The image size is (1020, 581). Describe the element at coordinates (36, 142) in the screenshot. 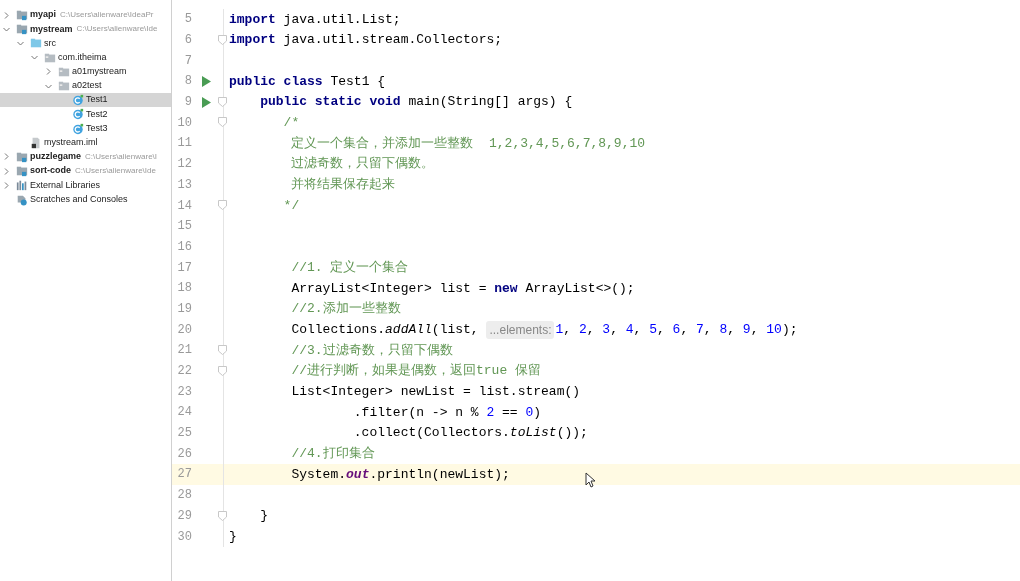

I see `module-file-icon` at that location.